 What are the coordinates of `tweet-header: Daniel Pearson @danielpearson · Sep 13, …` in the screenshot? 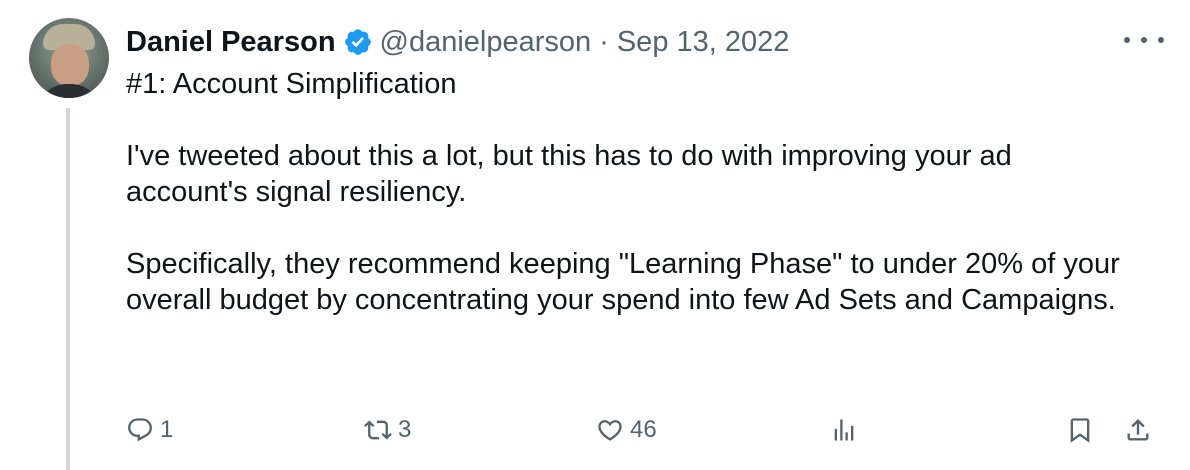 It's located at (457, 42).